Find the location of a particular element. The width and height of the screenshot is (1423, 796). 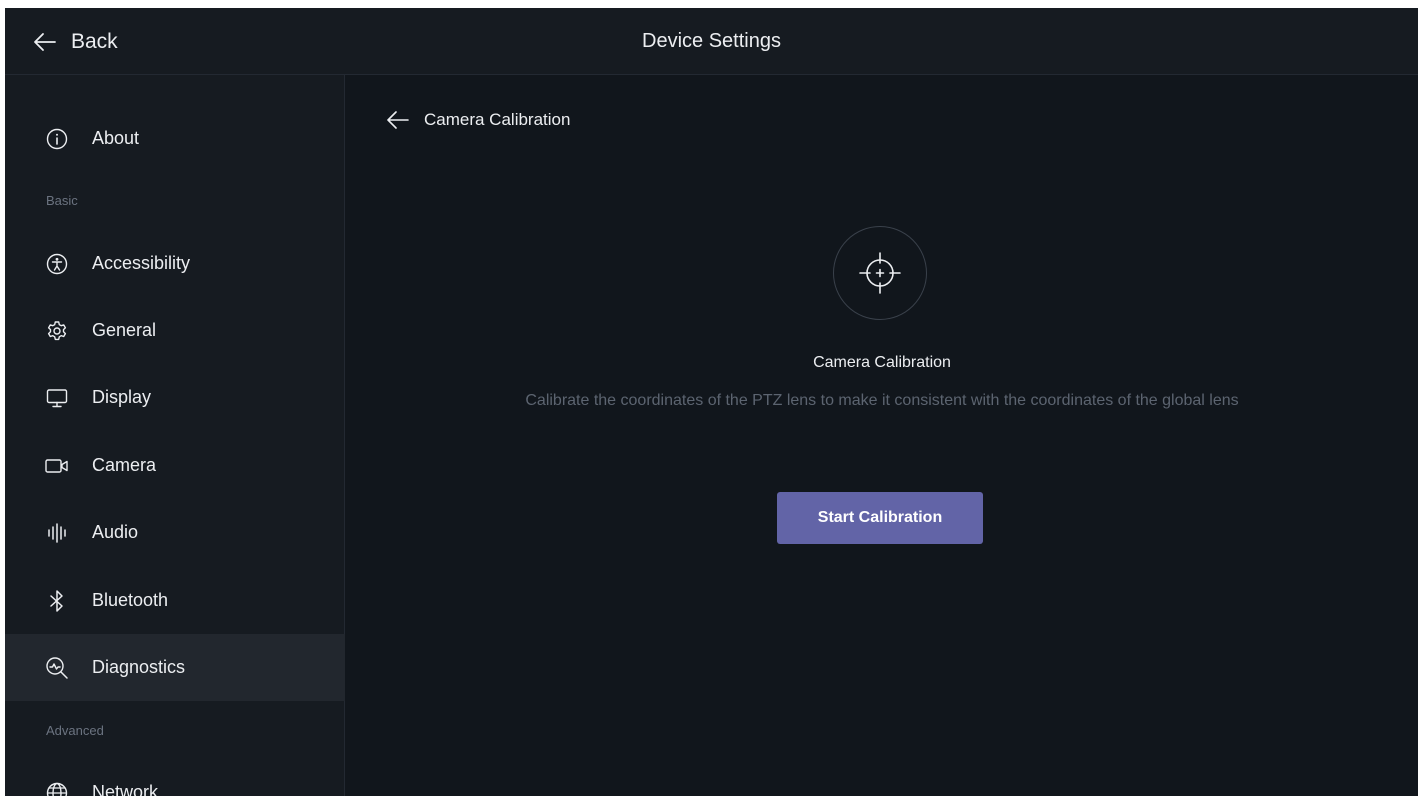

sidebar-item-about: About is located at coordinates (175, 138).